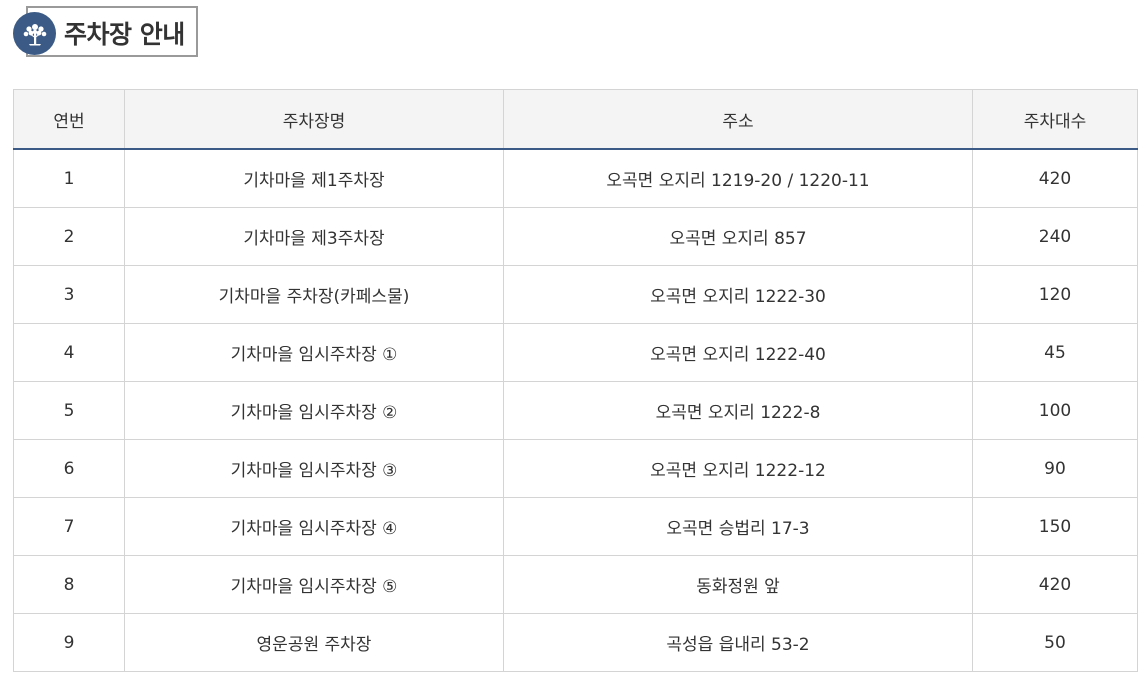 Image resolution: width=1146 pixels, height=674 pixels. What do you see at coordinates (738, 584) in the screenshot?
I see `cell-address: 동화정원 앞` at bounding box center [738, 584].